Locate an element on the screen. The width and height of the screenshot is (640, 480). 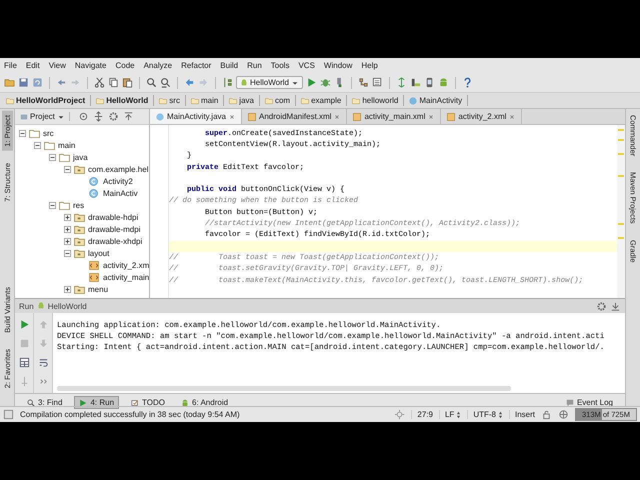
replace-icon is located at coordinates (165, 82).